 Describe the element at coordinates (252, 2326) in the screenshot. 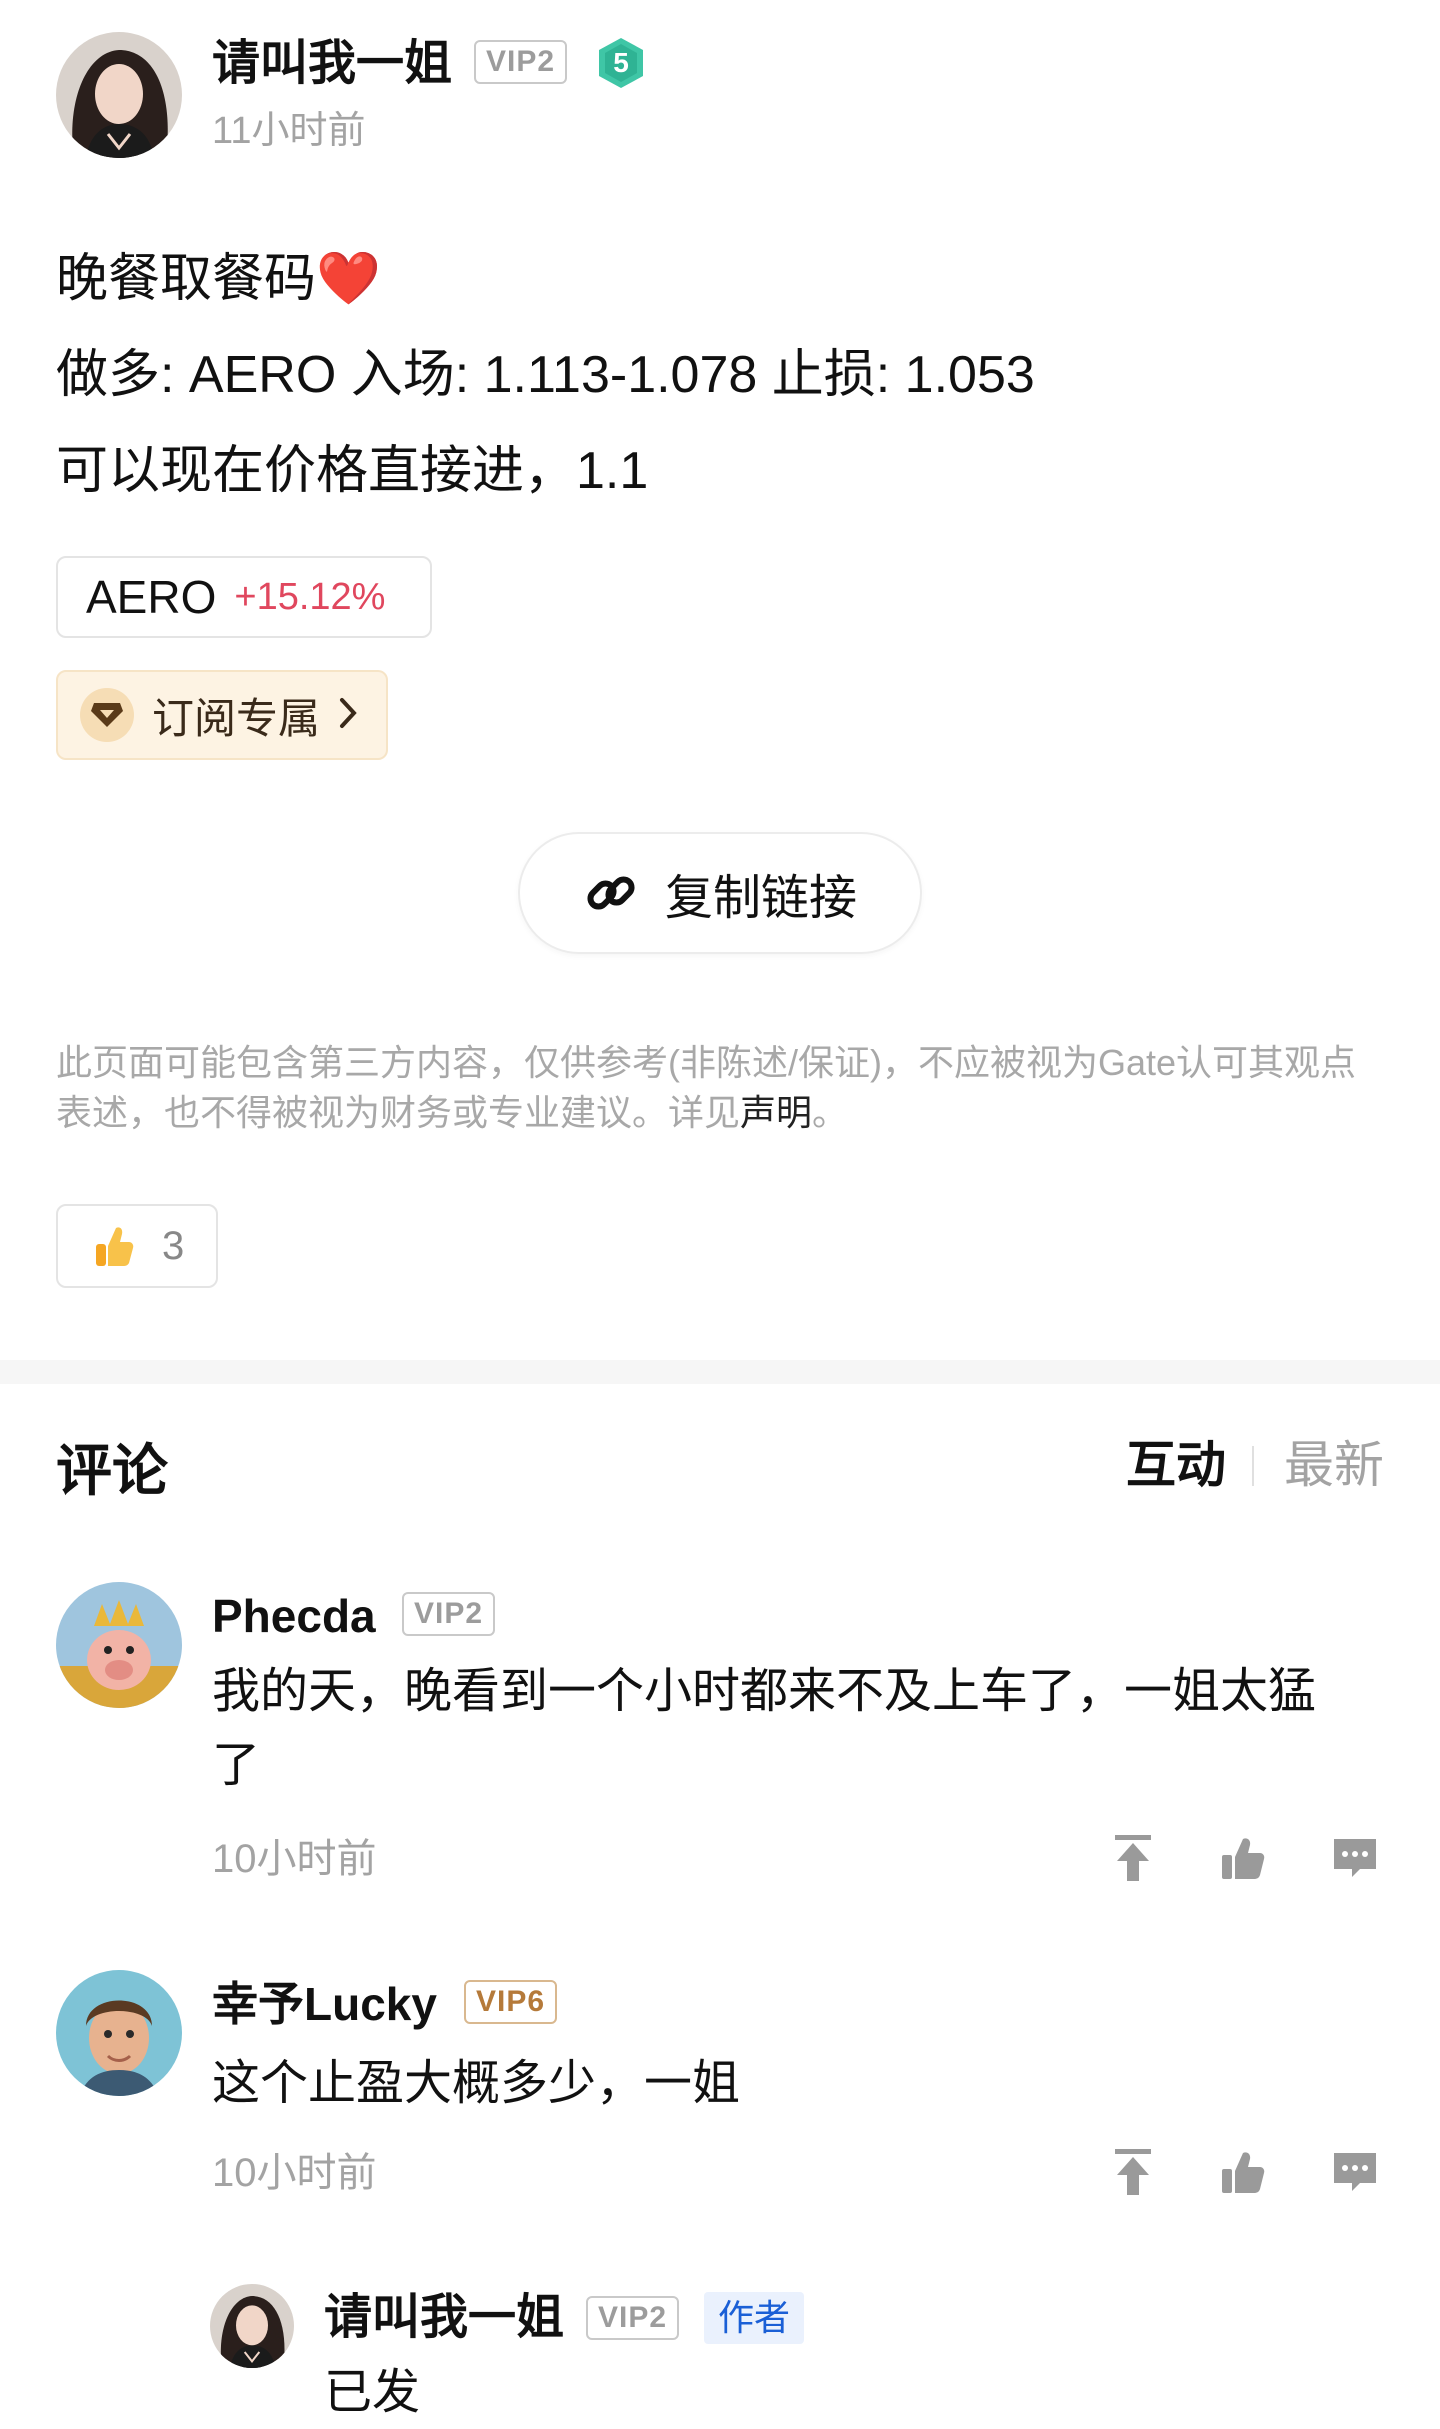

I see `reply-avatar` at that location.